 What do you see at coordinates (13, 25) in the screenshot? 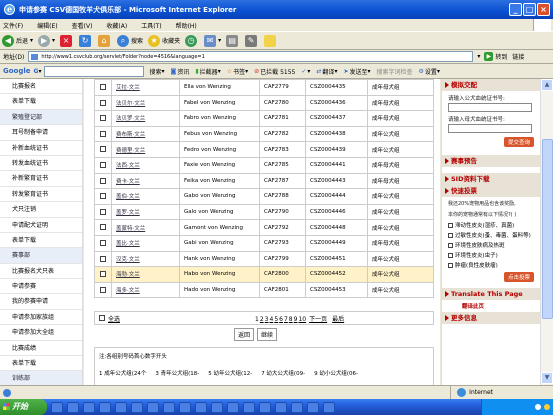
I see `menu-file: 文件(F)` at bounding box center [13, 25].